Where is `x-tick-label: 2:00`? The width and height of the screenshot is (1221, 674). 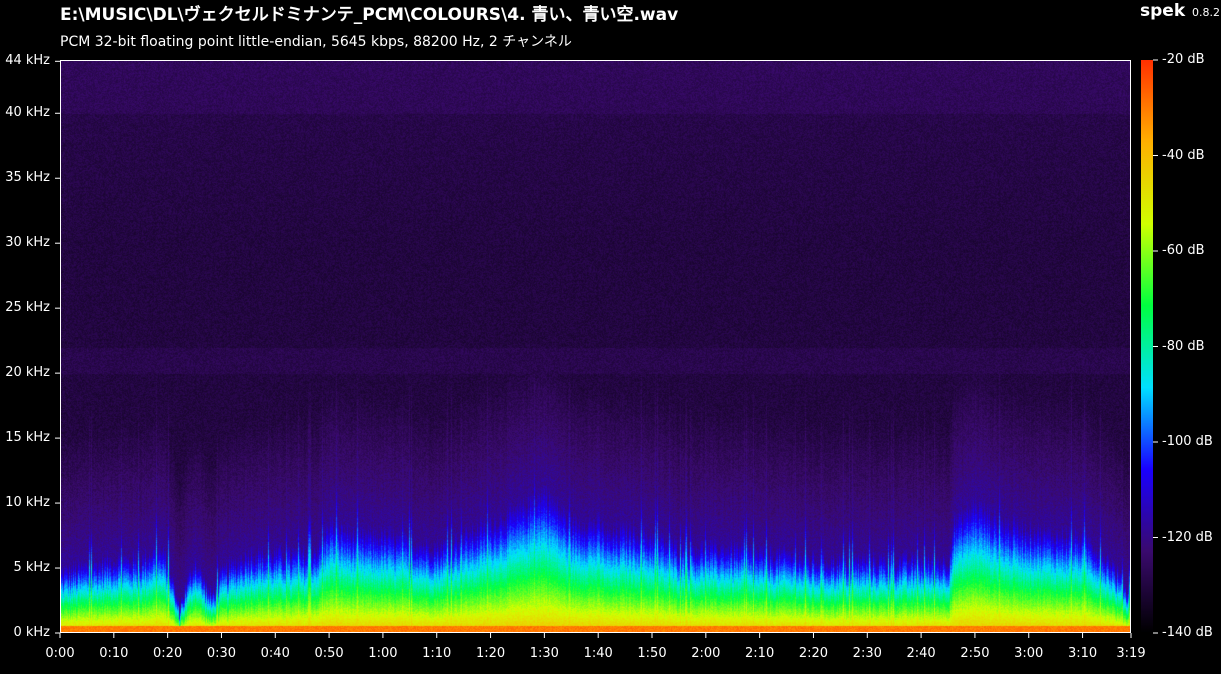
x-tick-label: 2:00 is located at coordinates (706, 653).